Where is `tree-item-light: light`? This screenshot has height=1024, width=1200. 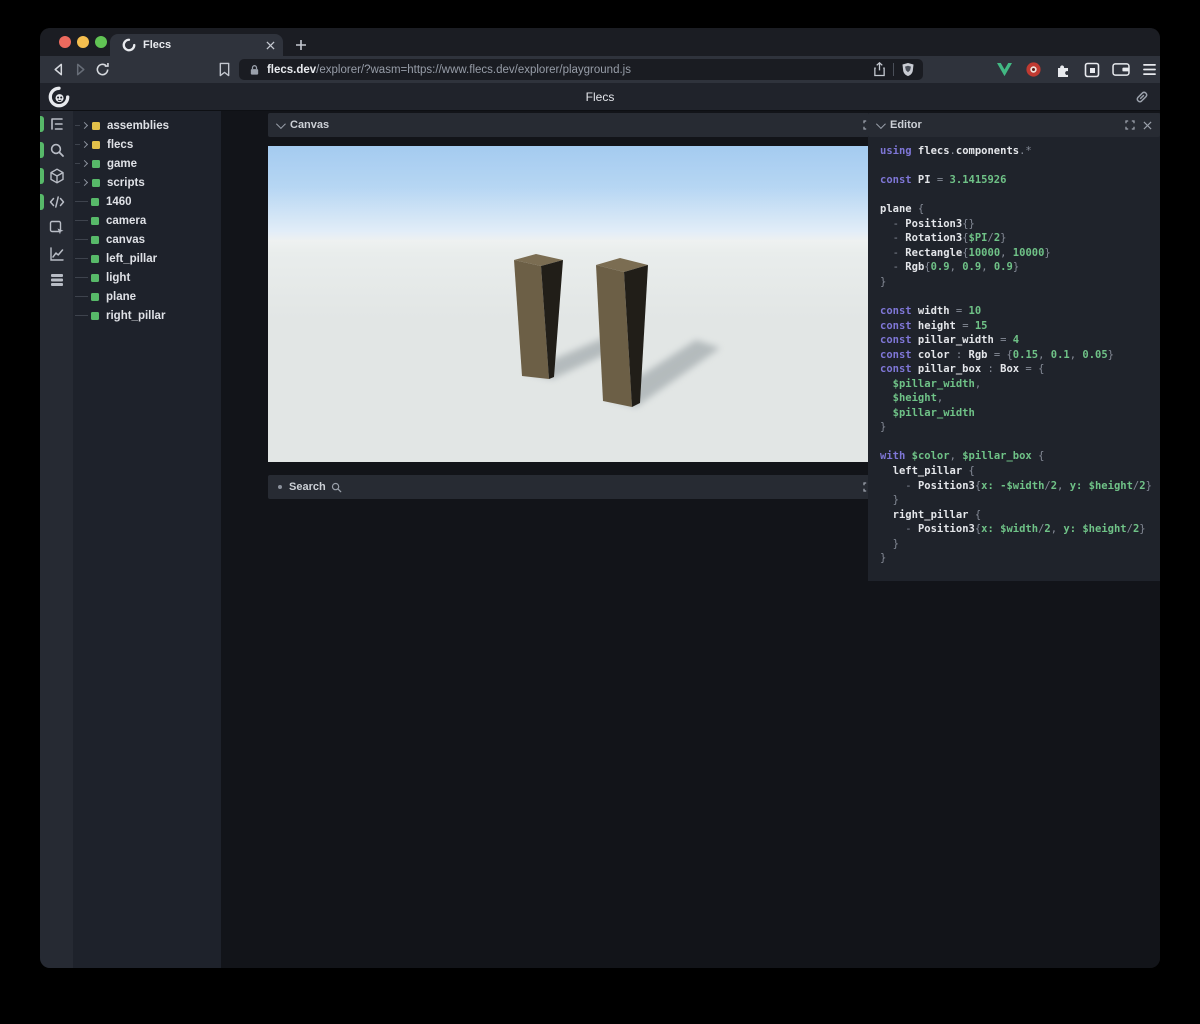
tree-item-light: light is located at coordinates (147, 277).